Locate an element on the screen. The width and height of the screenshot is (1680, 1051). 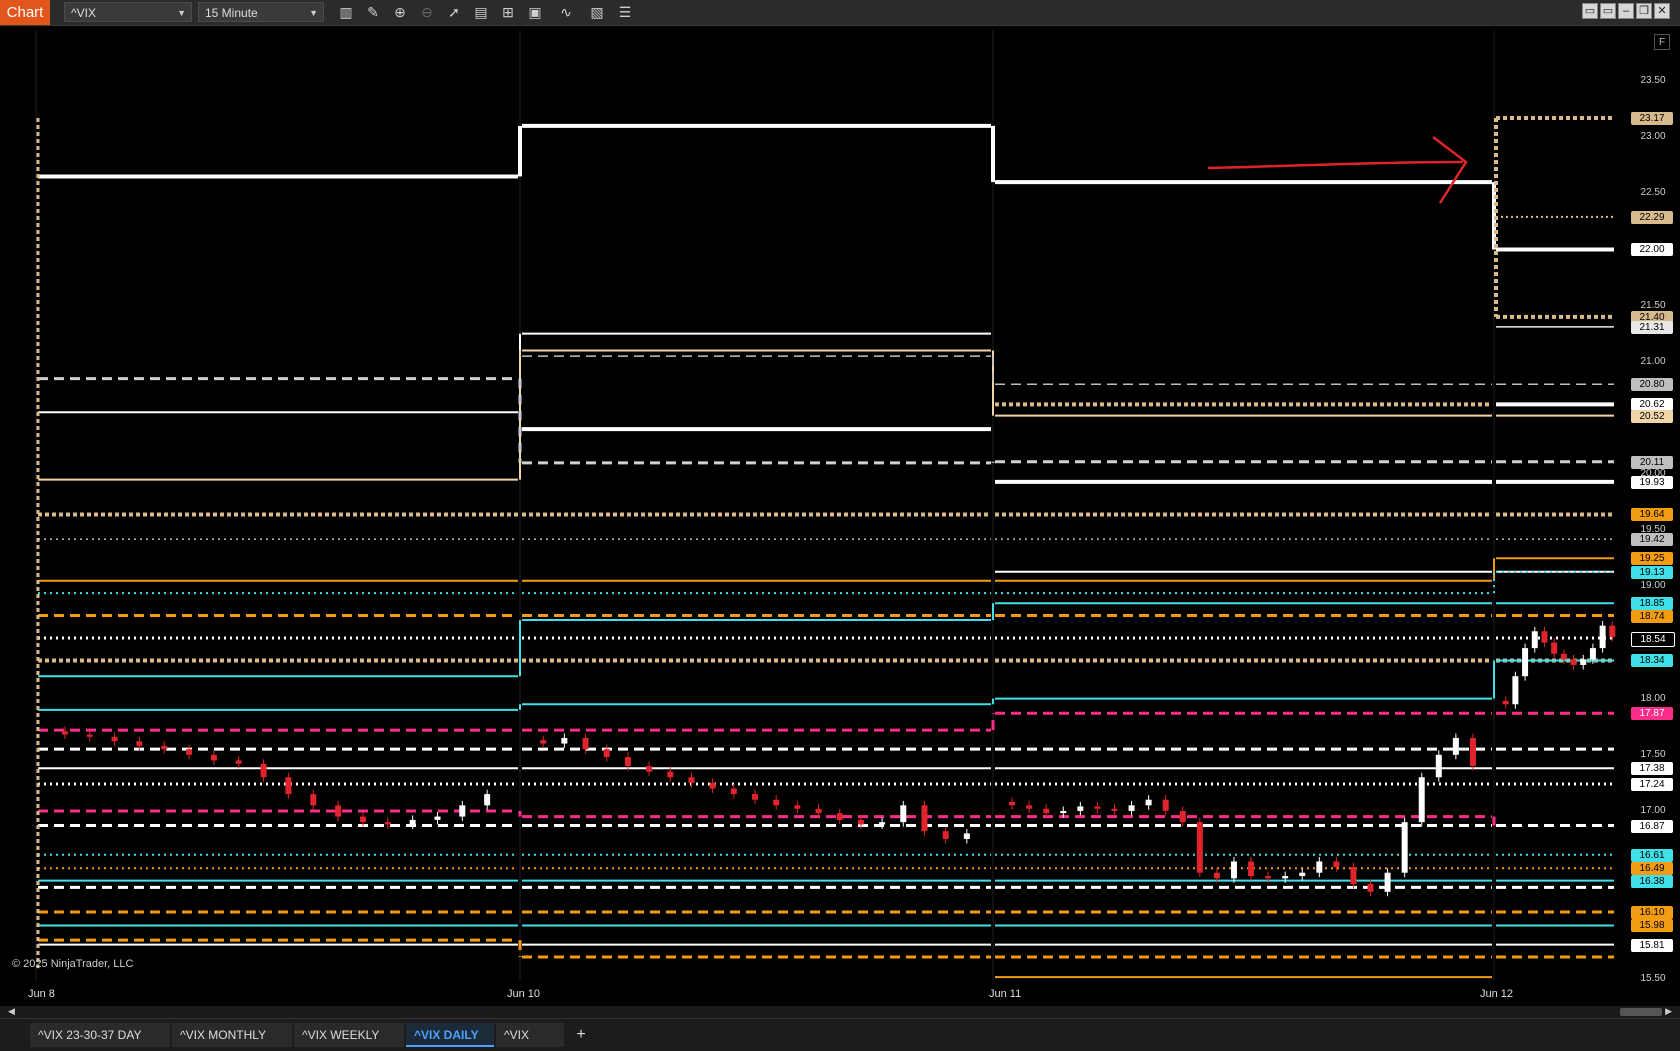
bar-style-icon: ▥ is located at coordinates (346, 12).